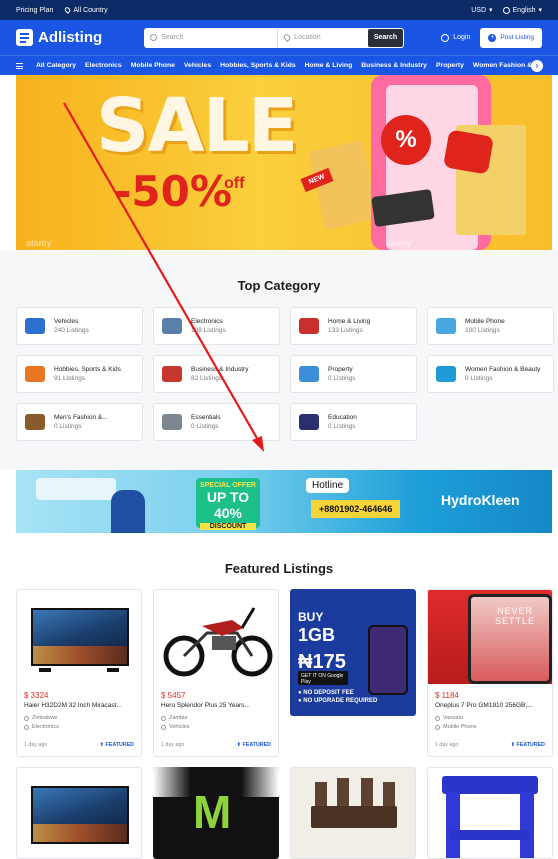 The image size is (558, 859). I want to click on location-selector: All Country, so click(85, 10).